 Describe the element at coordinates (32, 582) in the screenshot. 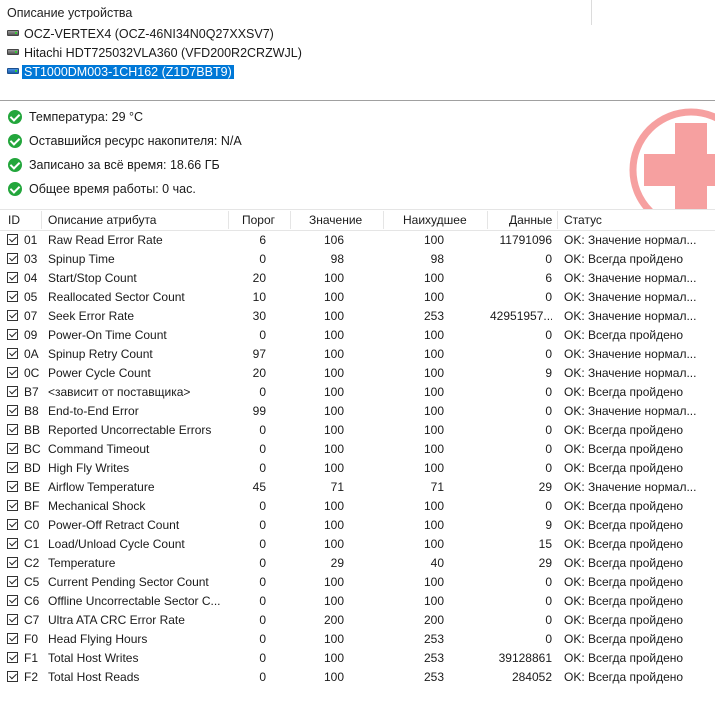

I see `attribute-id: C5` at that location.